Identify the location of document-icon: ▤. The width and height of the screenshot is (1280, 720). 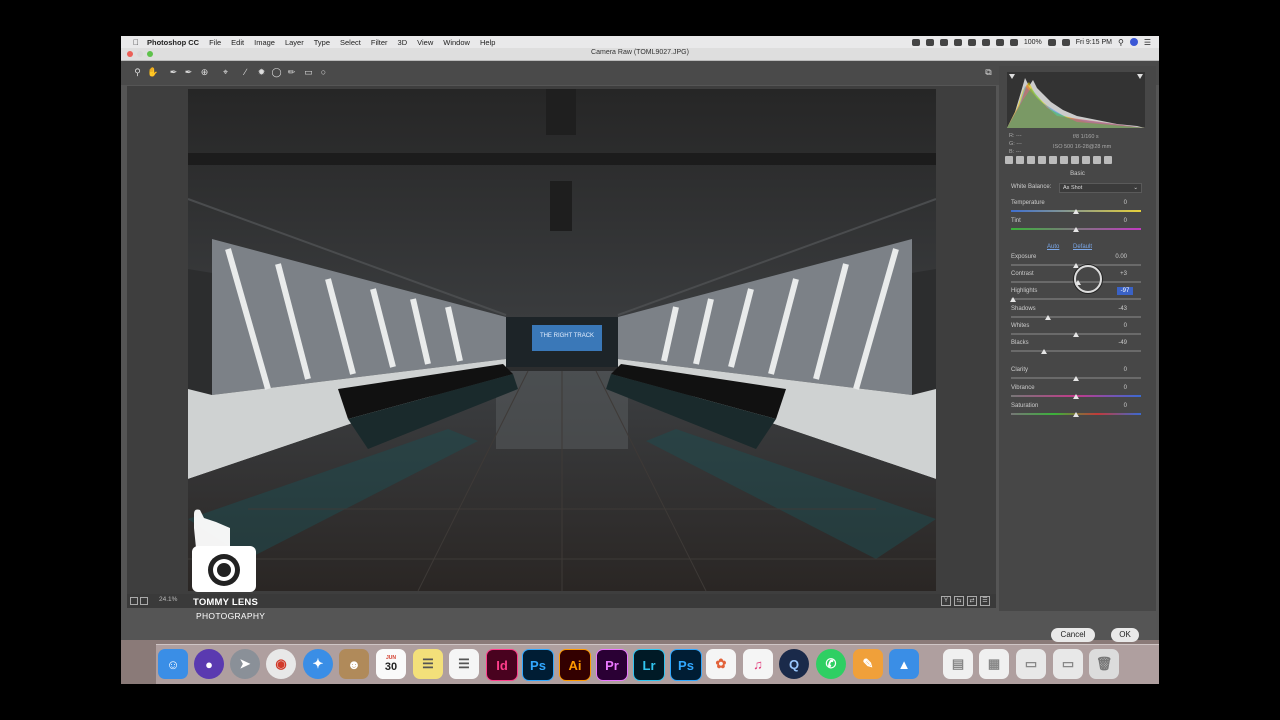
(958, 664).